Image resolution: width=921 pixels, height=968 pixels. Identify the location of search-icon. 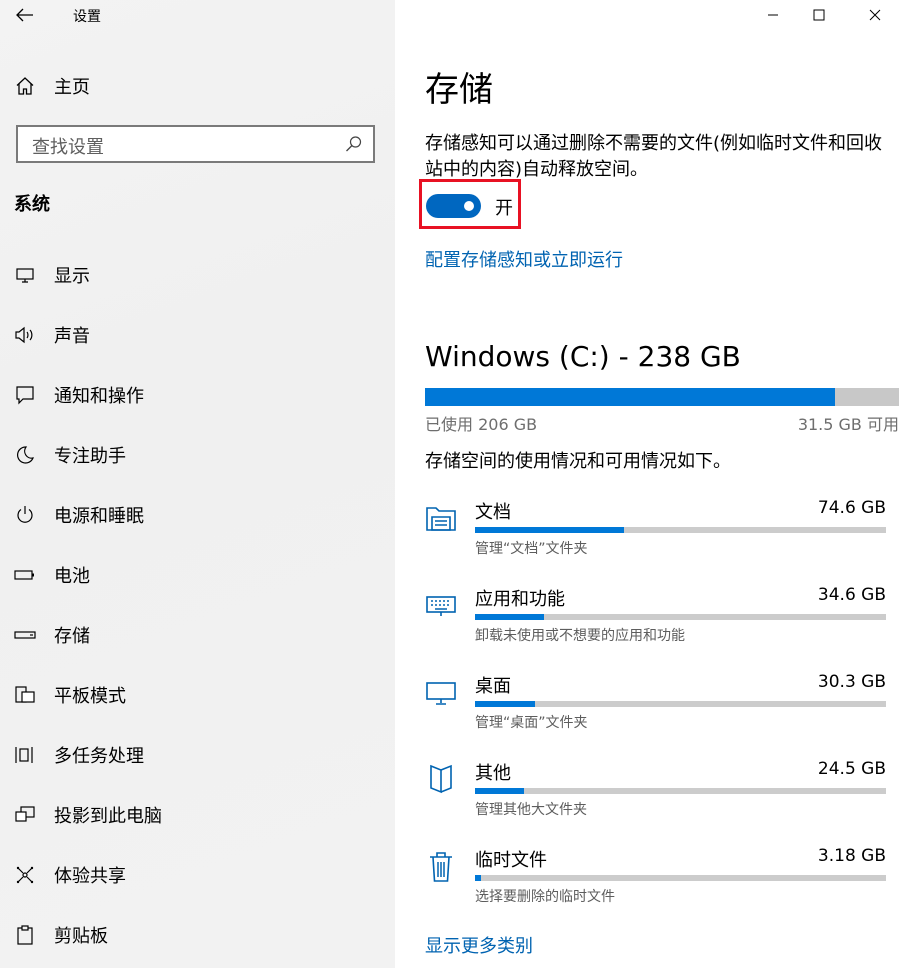
(354, 144).